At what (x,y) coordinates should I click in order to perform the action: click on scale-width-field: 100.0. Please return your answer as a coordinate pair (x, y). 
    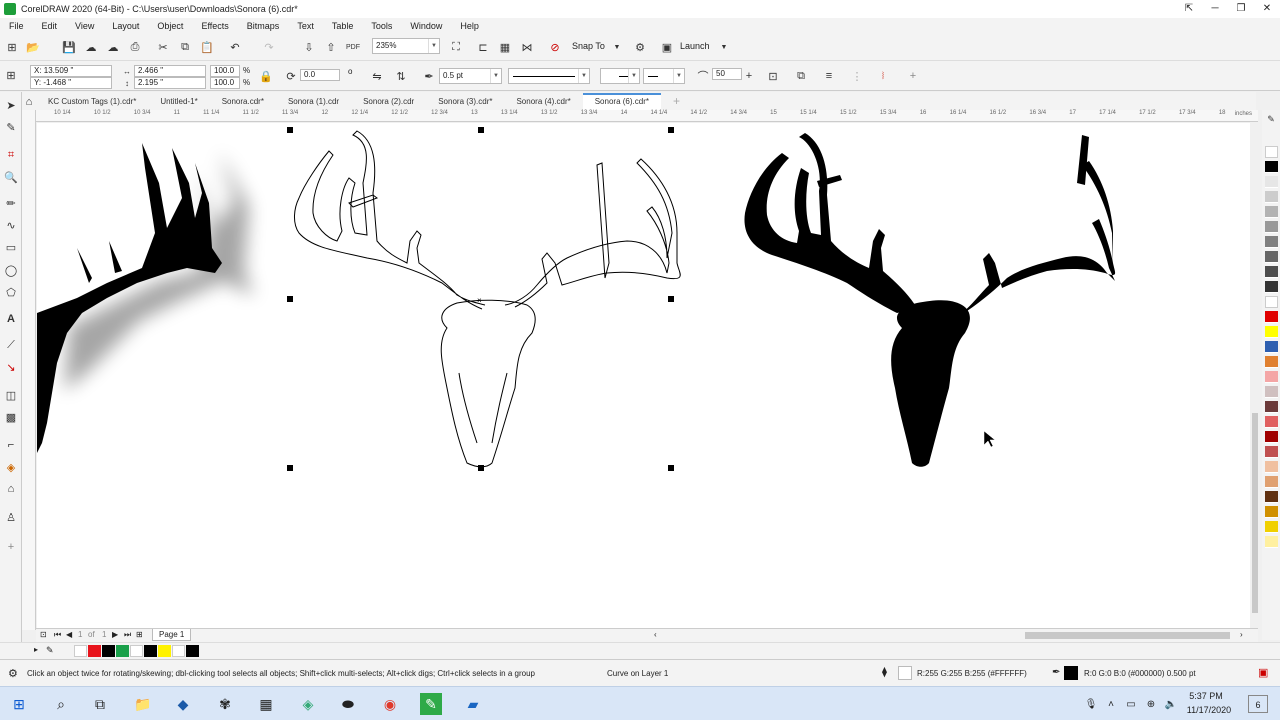
    Looking at the image, I should click on (225, 71).